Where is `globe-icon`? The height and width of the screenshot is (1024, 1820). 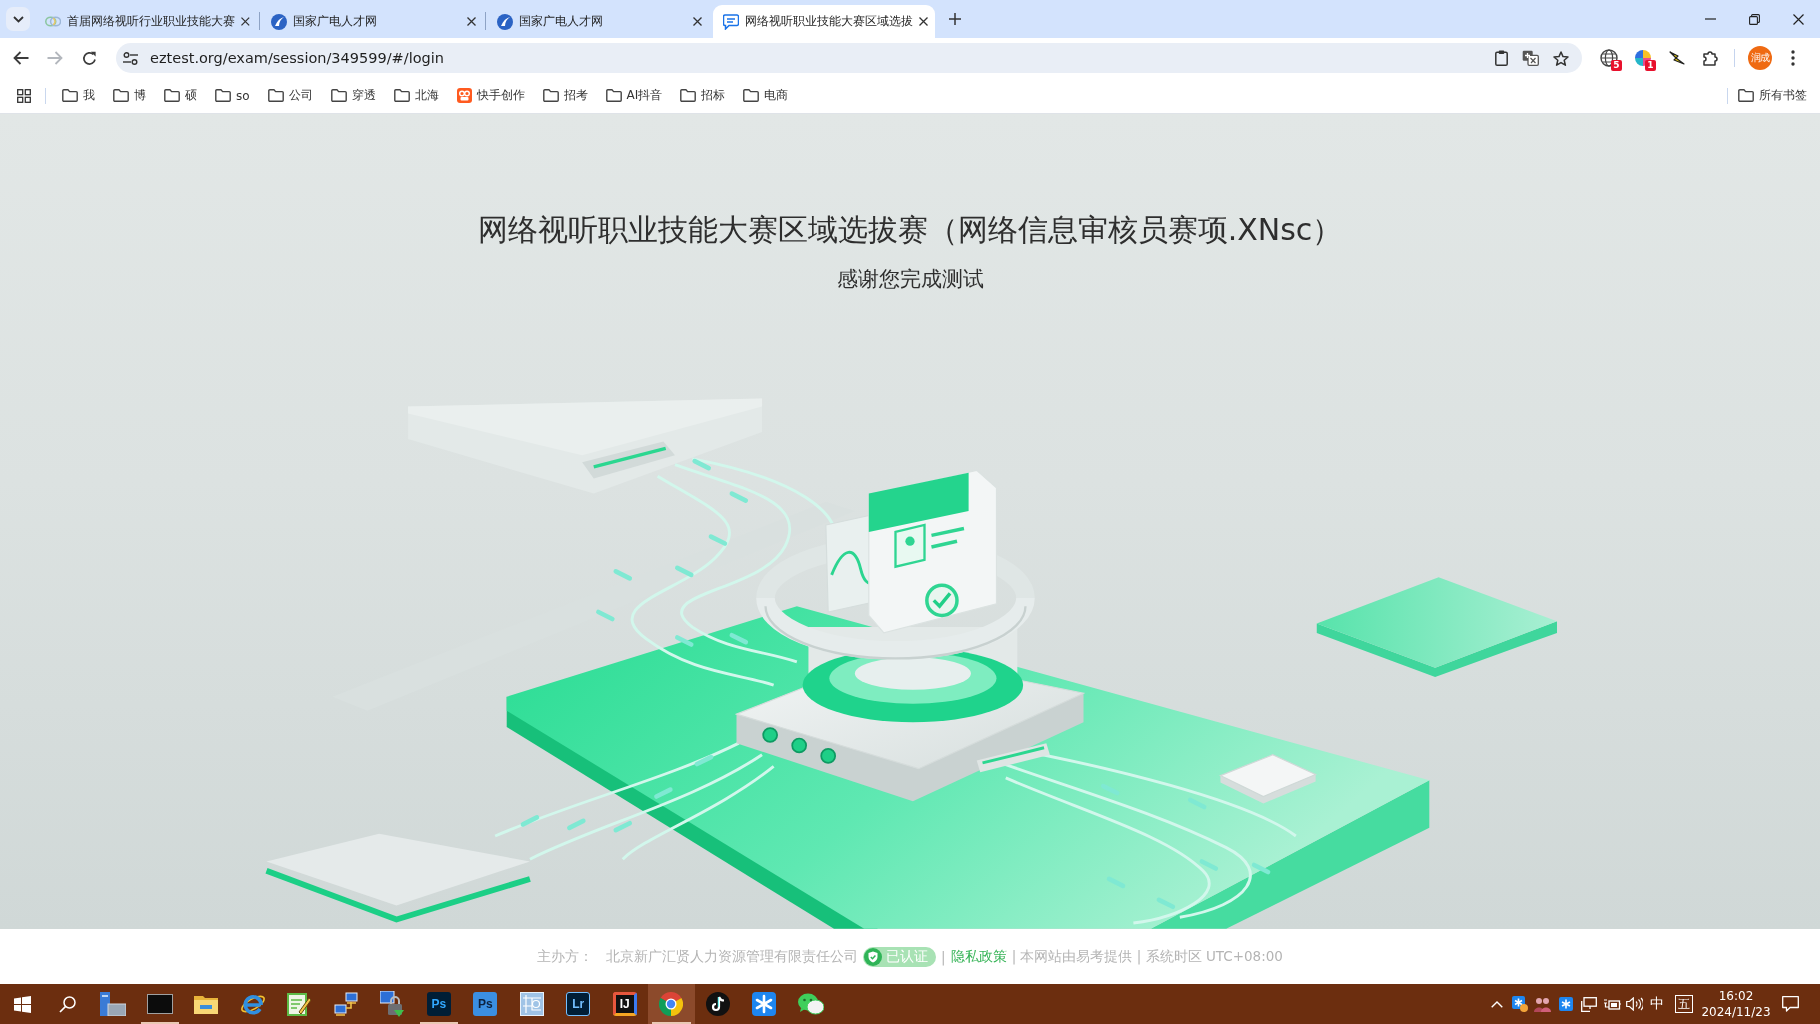
globe-icon is located at coordinates (1609, 58).